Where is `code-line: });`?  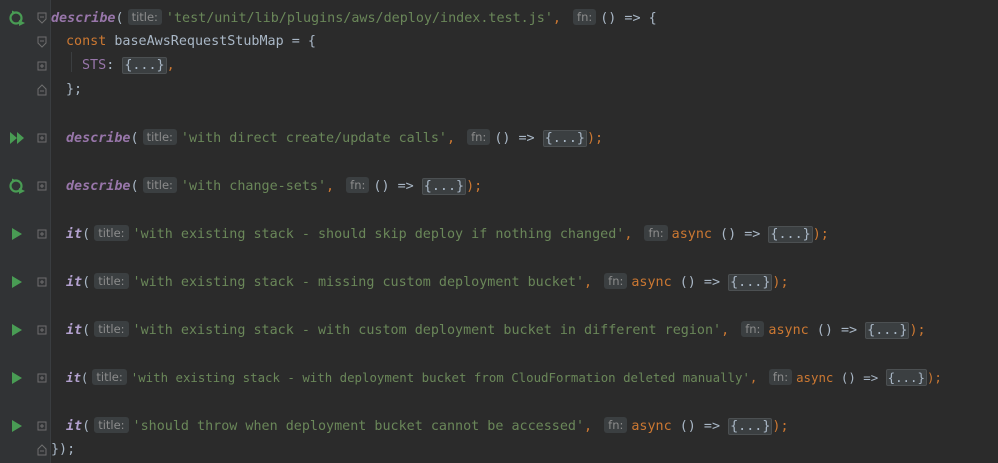 code-line: }); is located at coordinates (499, 450).